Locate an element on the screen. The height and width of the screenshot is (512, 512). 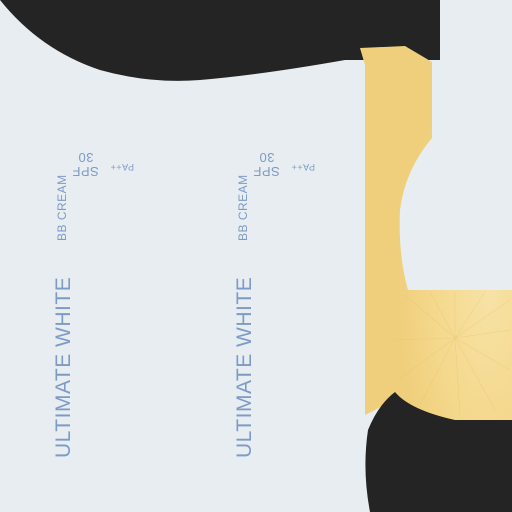
spf-value-2: 30 is located at coordinates (267, 157).